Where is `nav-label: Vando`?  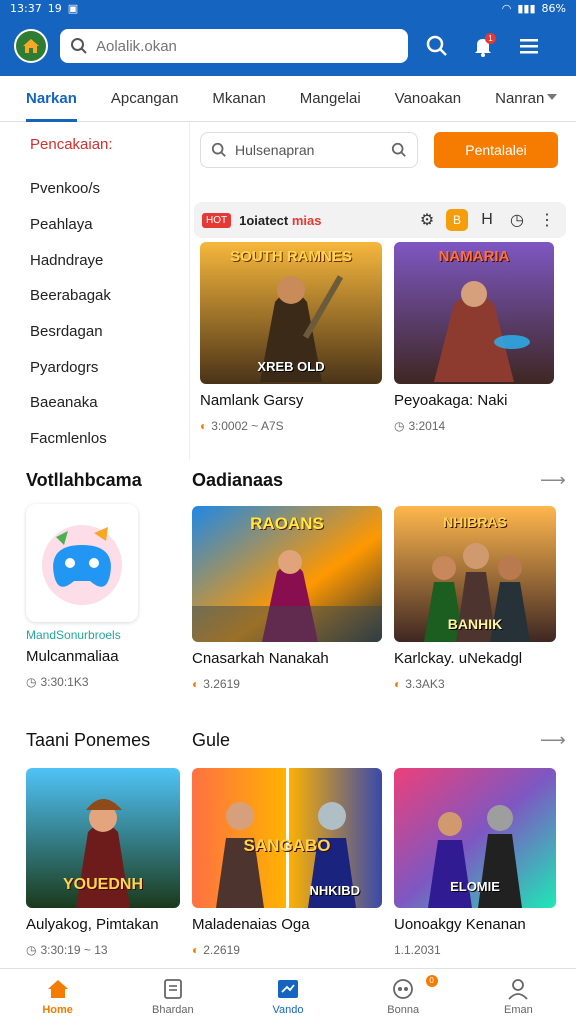 nav-label: Vando is located at coordinates (288, 1009).